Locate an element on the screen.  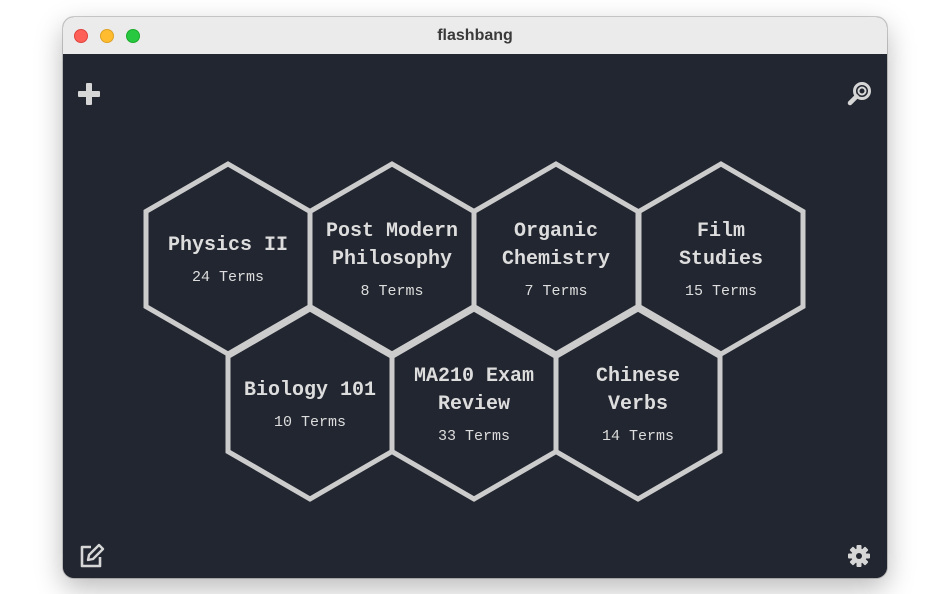
deck-title: Film is located at coordinates (721, 231).